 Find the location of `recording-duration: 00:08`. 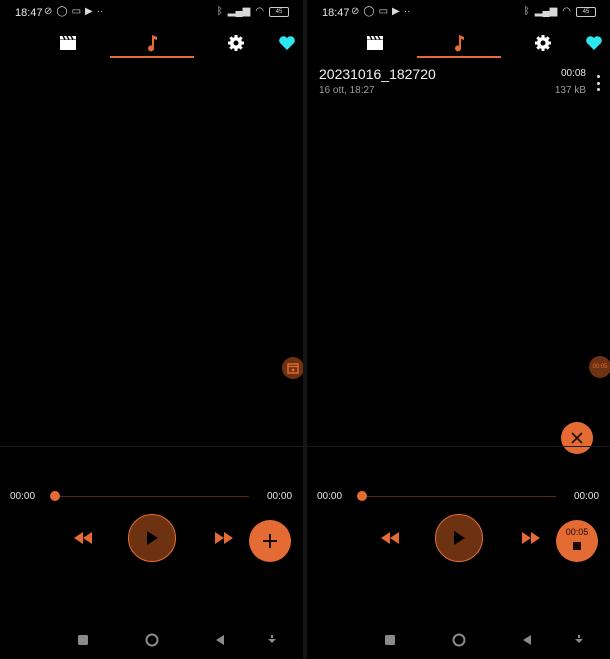

recording-duration: 00:08 is located at coordinates (573, 73).